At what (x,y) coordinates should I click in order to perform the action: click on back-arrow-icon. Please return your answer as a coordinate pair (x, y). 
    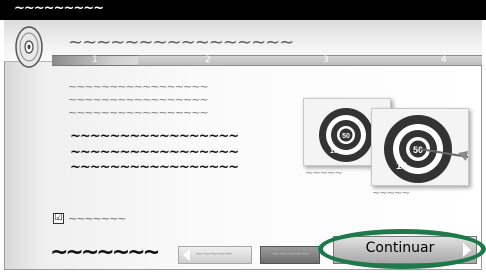
    Looking at the image, I should click on (186, 255).